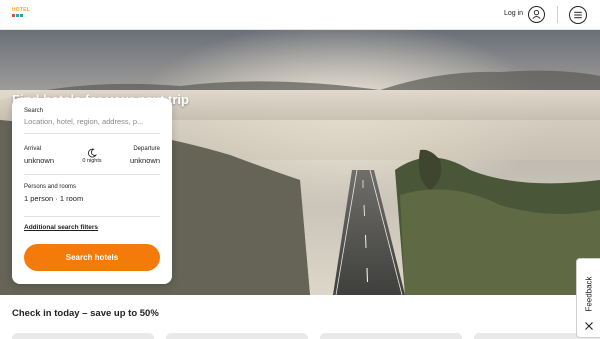 This screenshot has width=600, height=339. Describe the element at coordinates (557, 14) in the screenshot. I see `header-divider` at that location.